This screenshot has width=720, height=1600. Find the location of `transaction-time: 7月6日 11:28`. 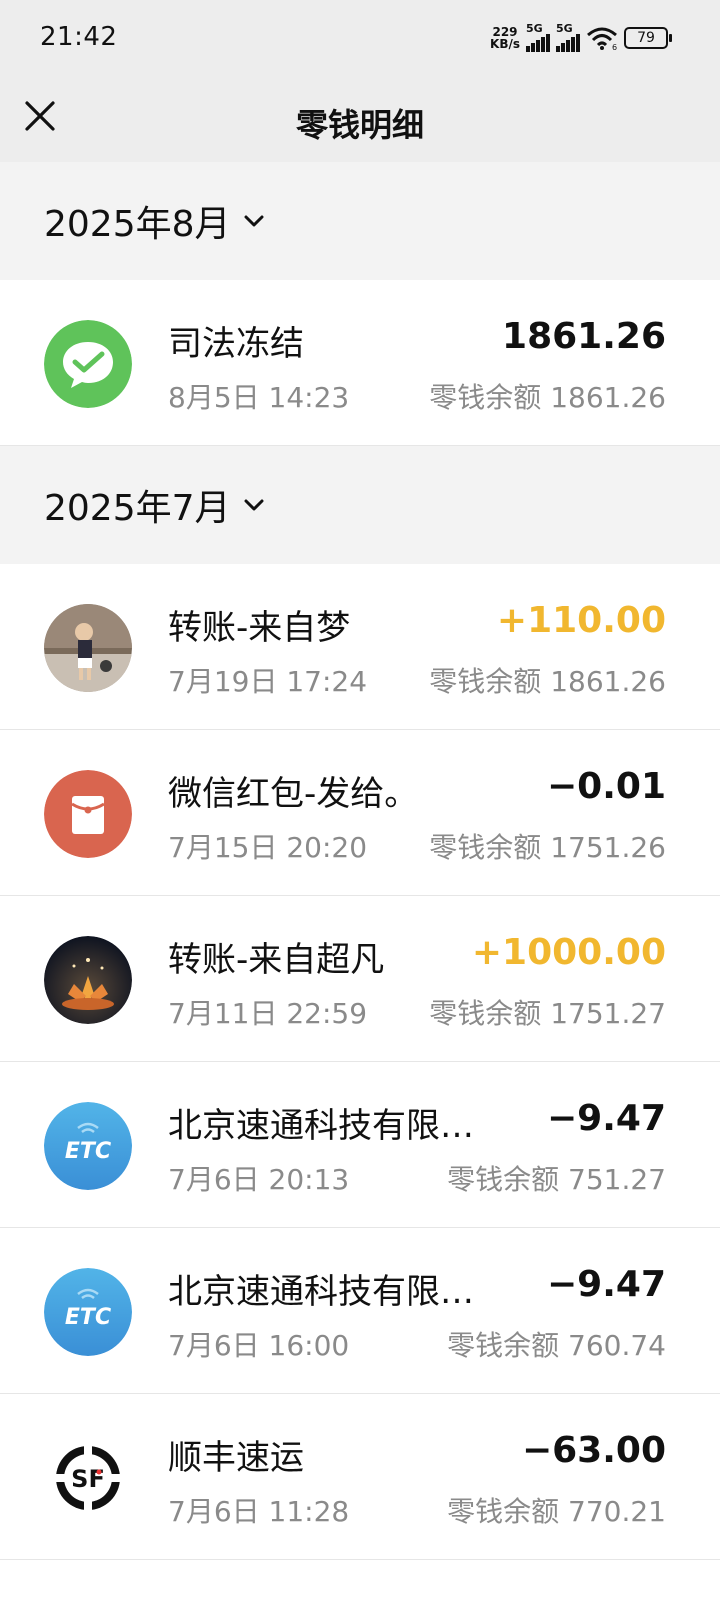

transaction-time: 7月6日 11:28 is located at coordinates (259, 1511).